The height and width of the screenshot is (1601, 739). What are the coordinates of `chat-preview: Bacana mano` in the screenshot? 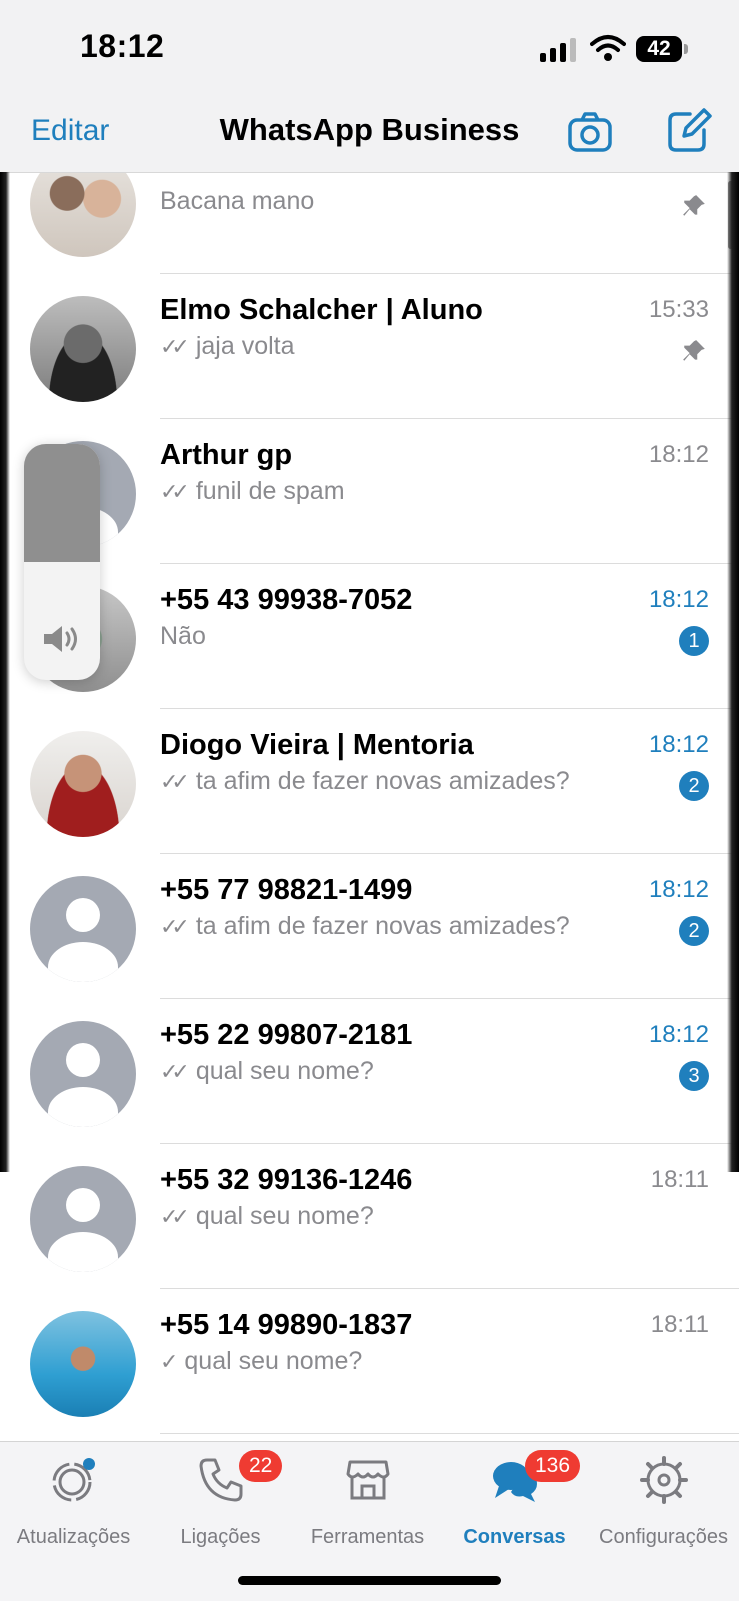 It's located at (237, 201).